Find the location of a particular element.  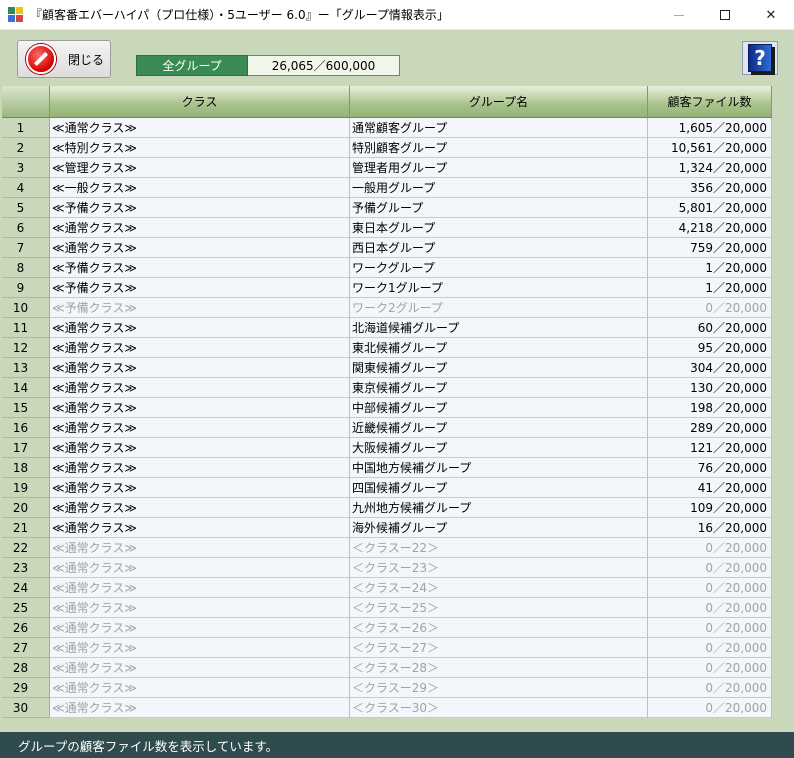

row-number: 25 is located at coordinates (26, 608).